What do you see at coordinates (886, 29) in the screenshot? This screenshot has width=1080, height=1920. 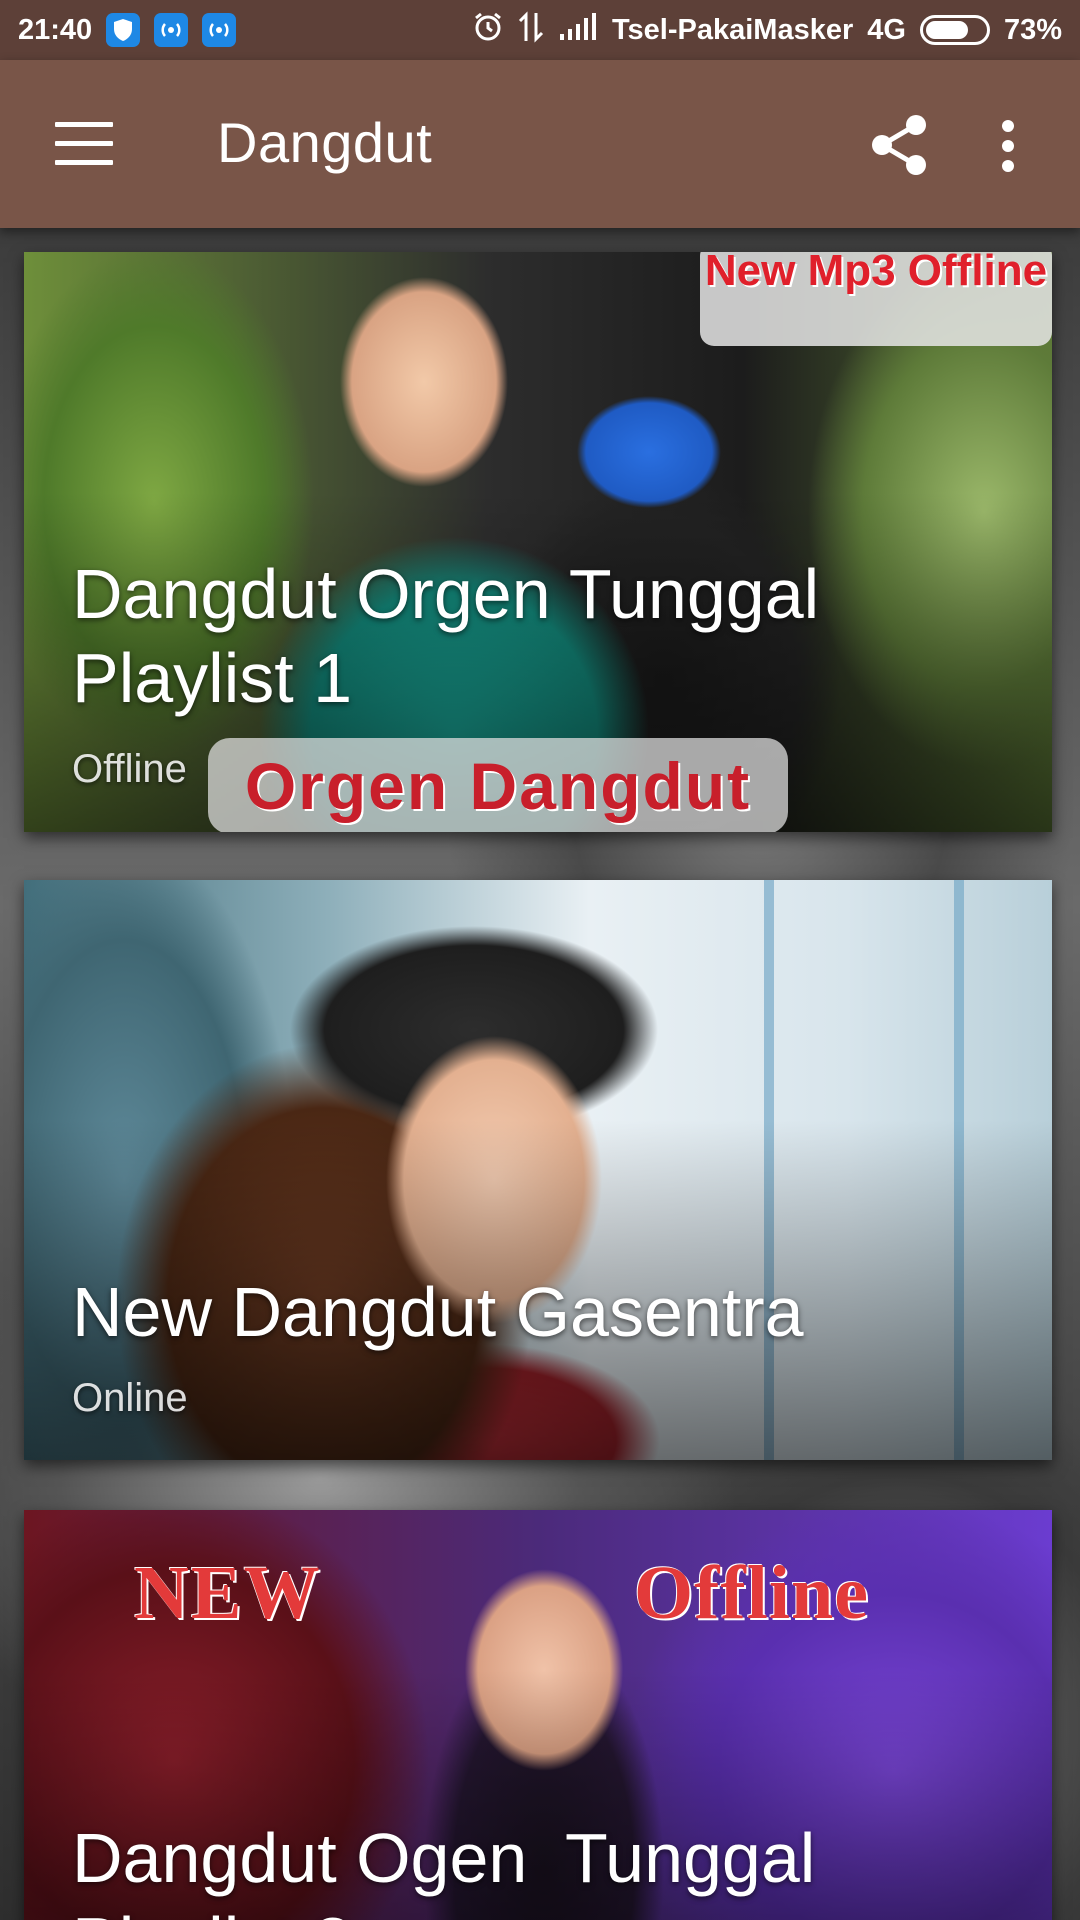 I see `network-type: 4G` at bounding box center [886, 29].